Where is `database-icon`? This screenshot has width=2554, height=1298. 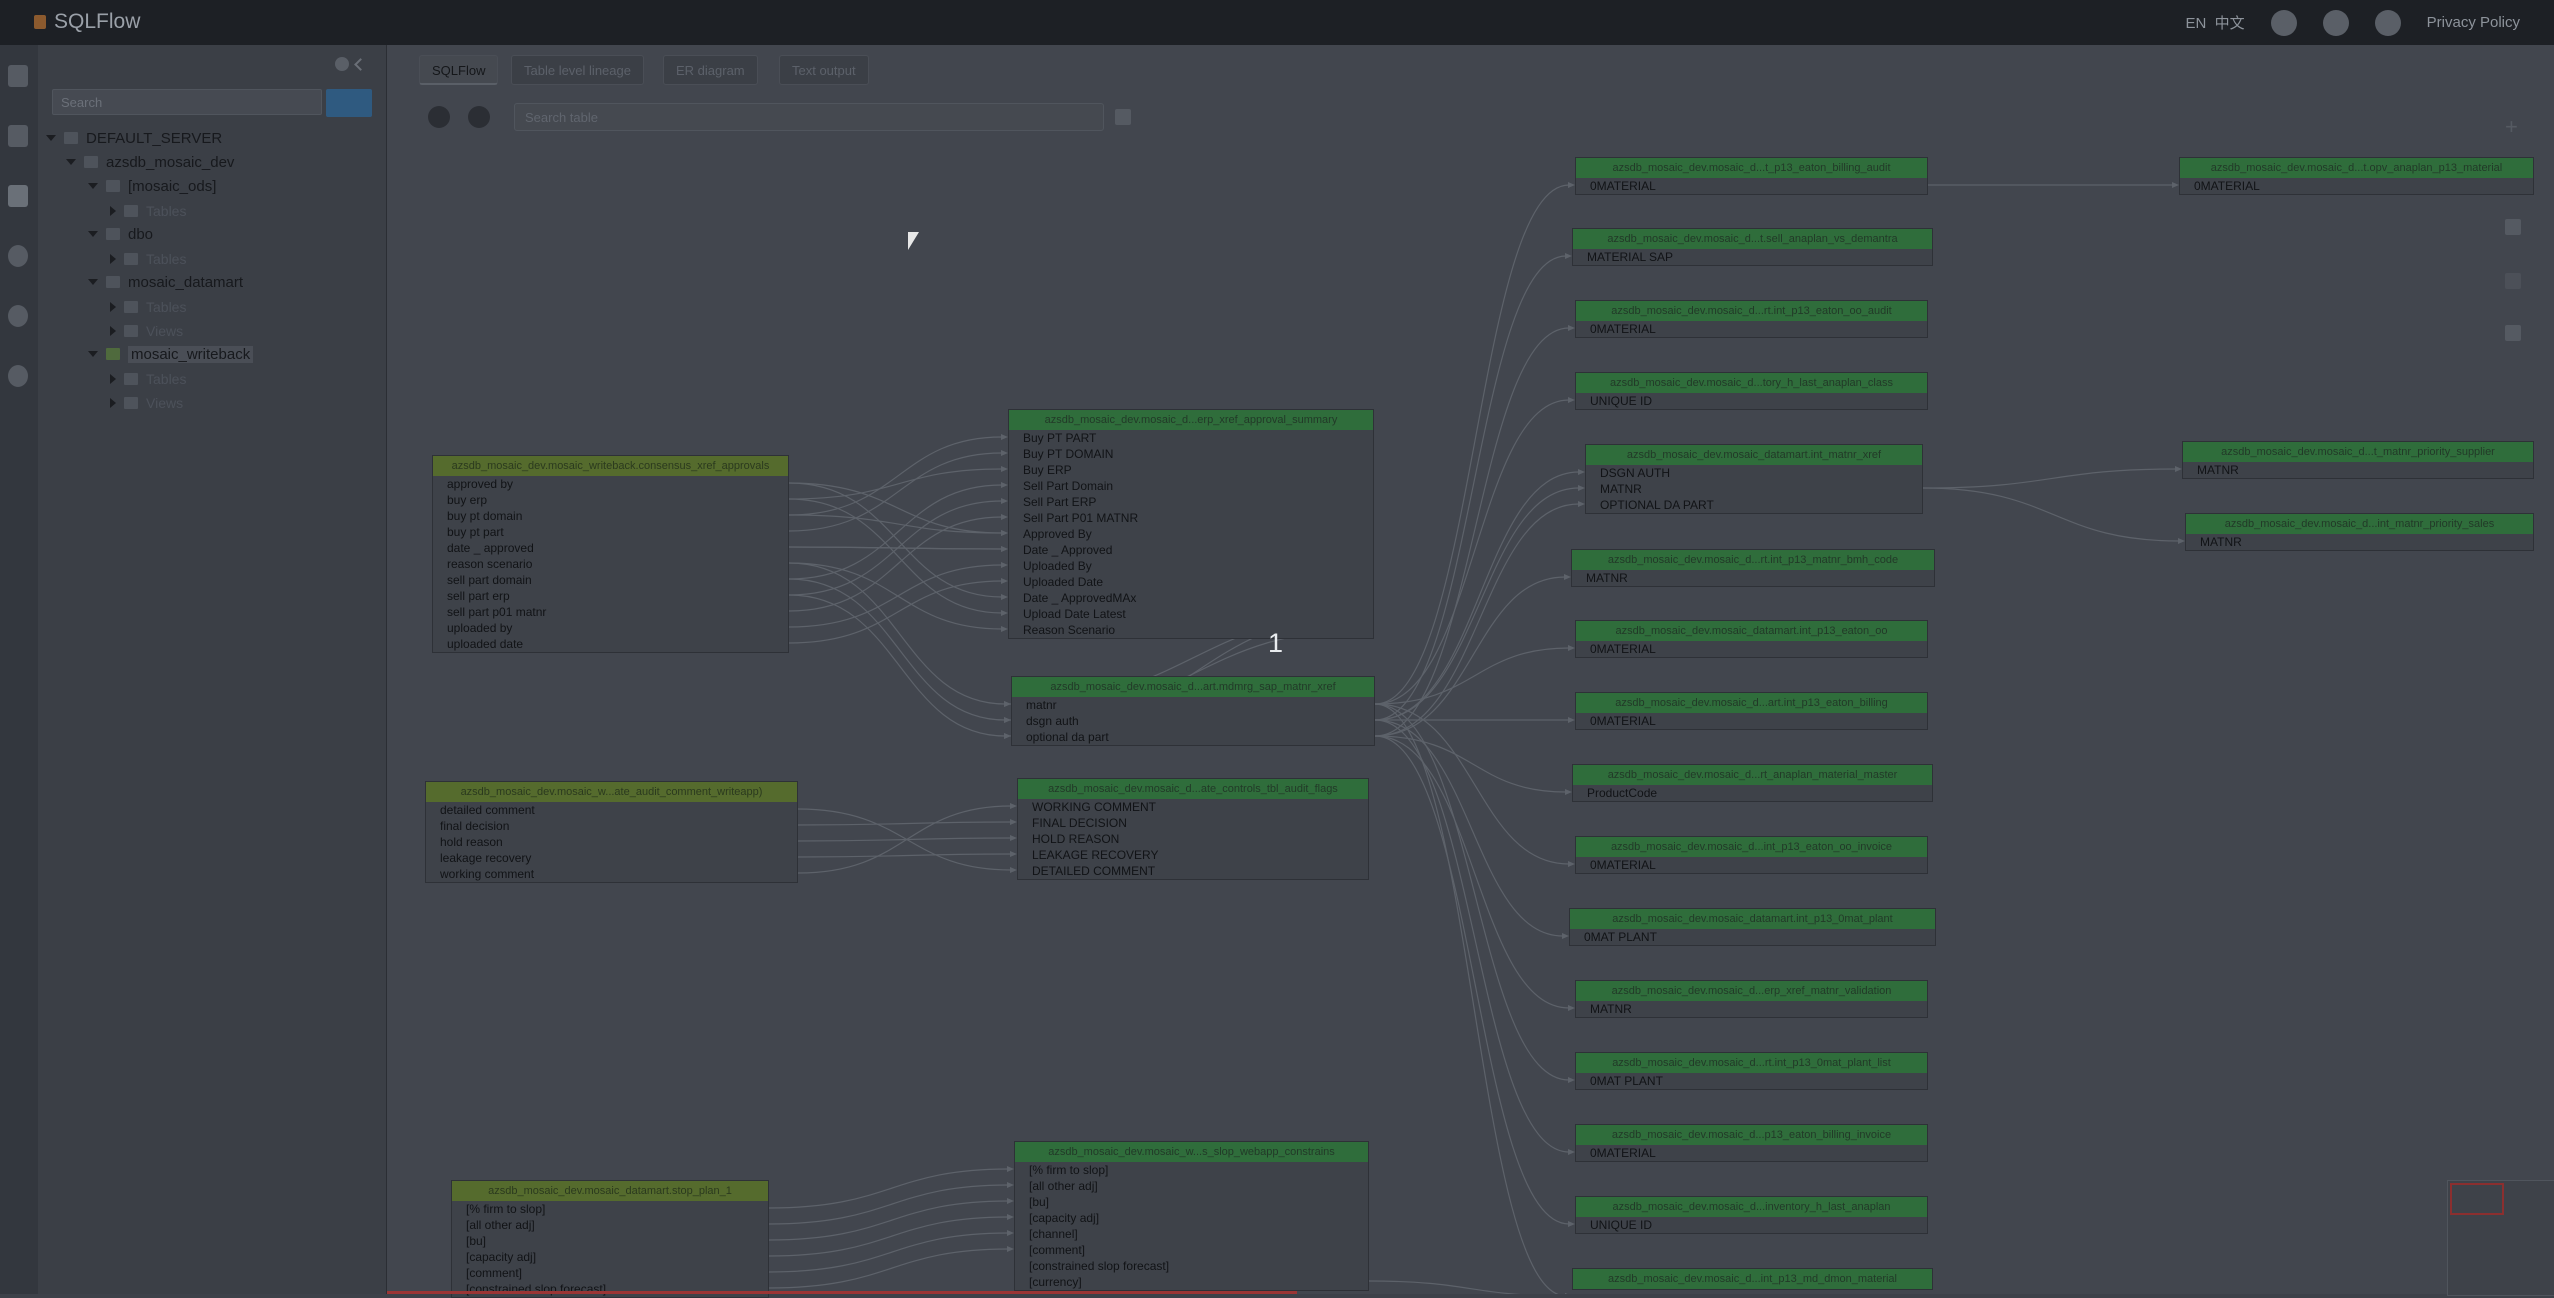
database-icon is located at coordinates (18, 196).